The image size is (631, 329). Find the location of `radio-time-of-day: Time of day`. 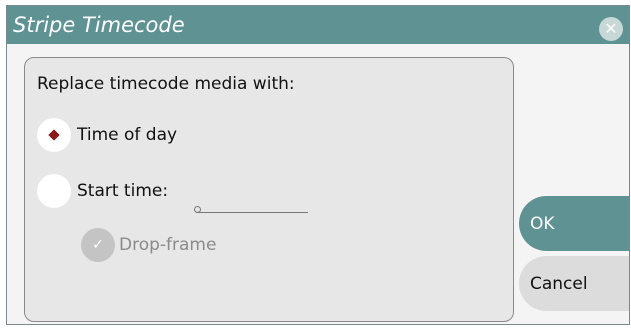

radio-time-of-day: Time of day is located at coordinates (107, 135).